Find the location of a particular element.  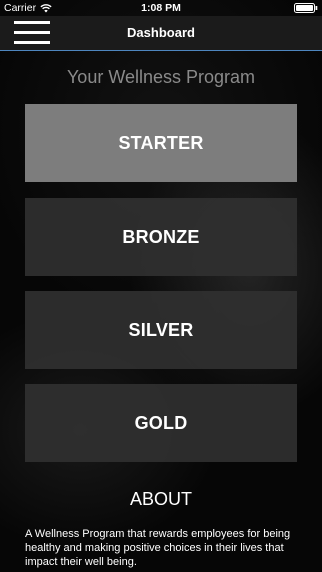

tier-bronze-button: BRONZE is located at coordinates (161, 237).